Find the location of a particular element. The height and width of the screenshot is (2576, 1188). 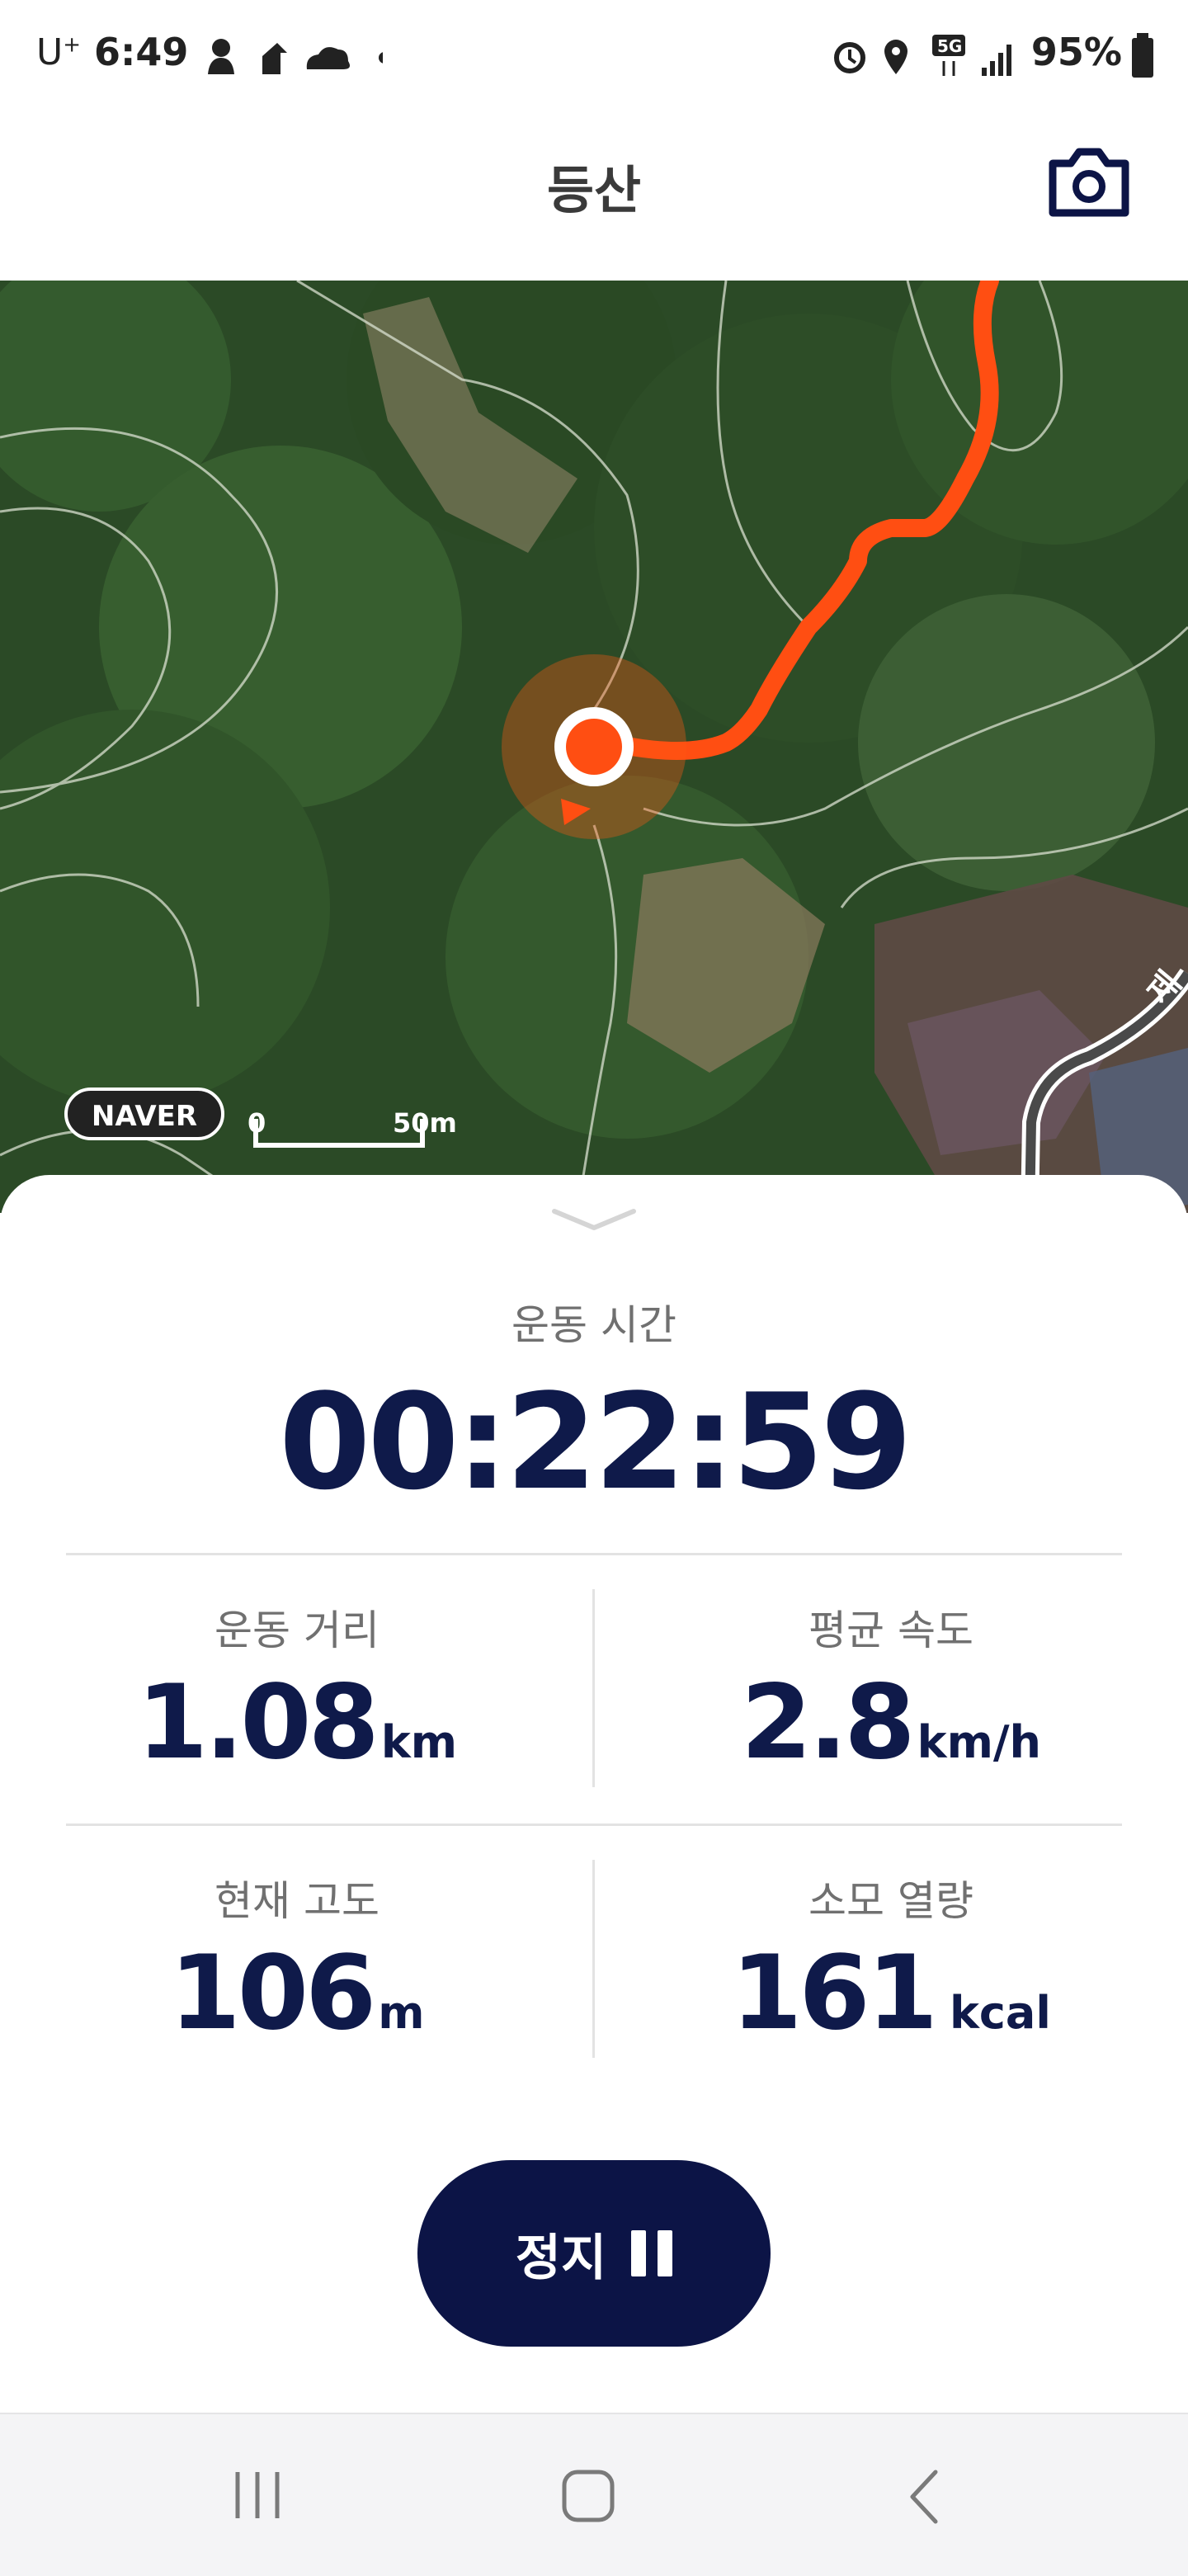

stop-button: 정지 is located at coordinates (594, 2253).